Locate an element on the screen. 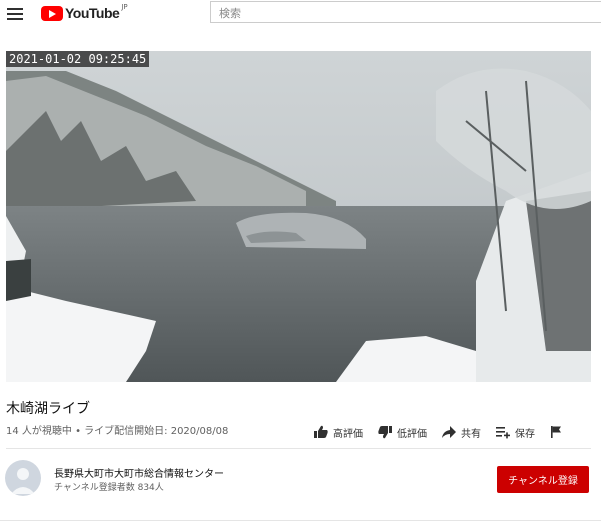 The height and width of the screenshot is (525, 601). save-to-playlist-icon is located at coordinates (503, 433).